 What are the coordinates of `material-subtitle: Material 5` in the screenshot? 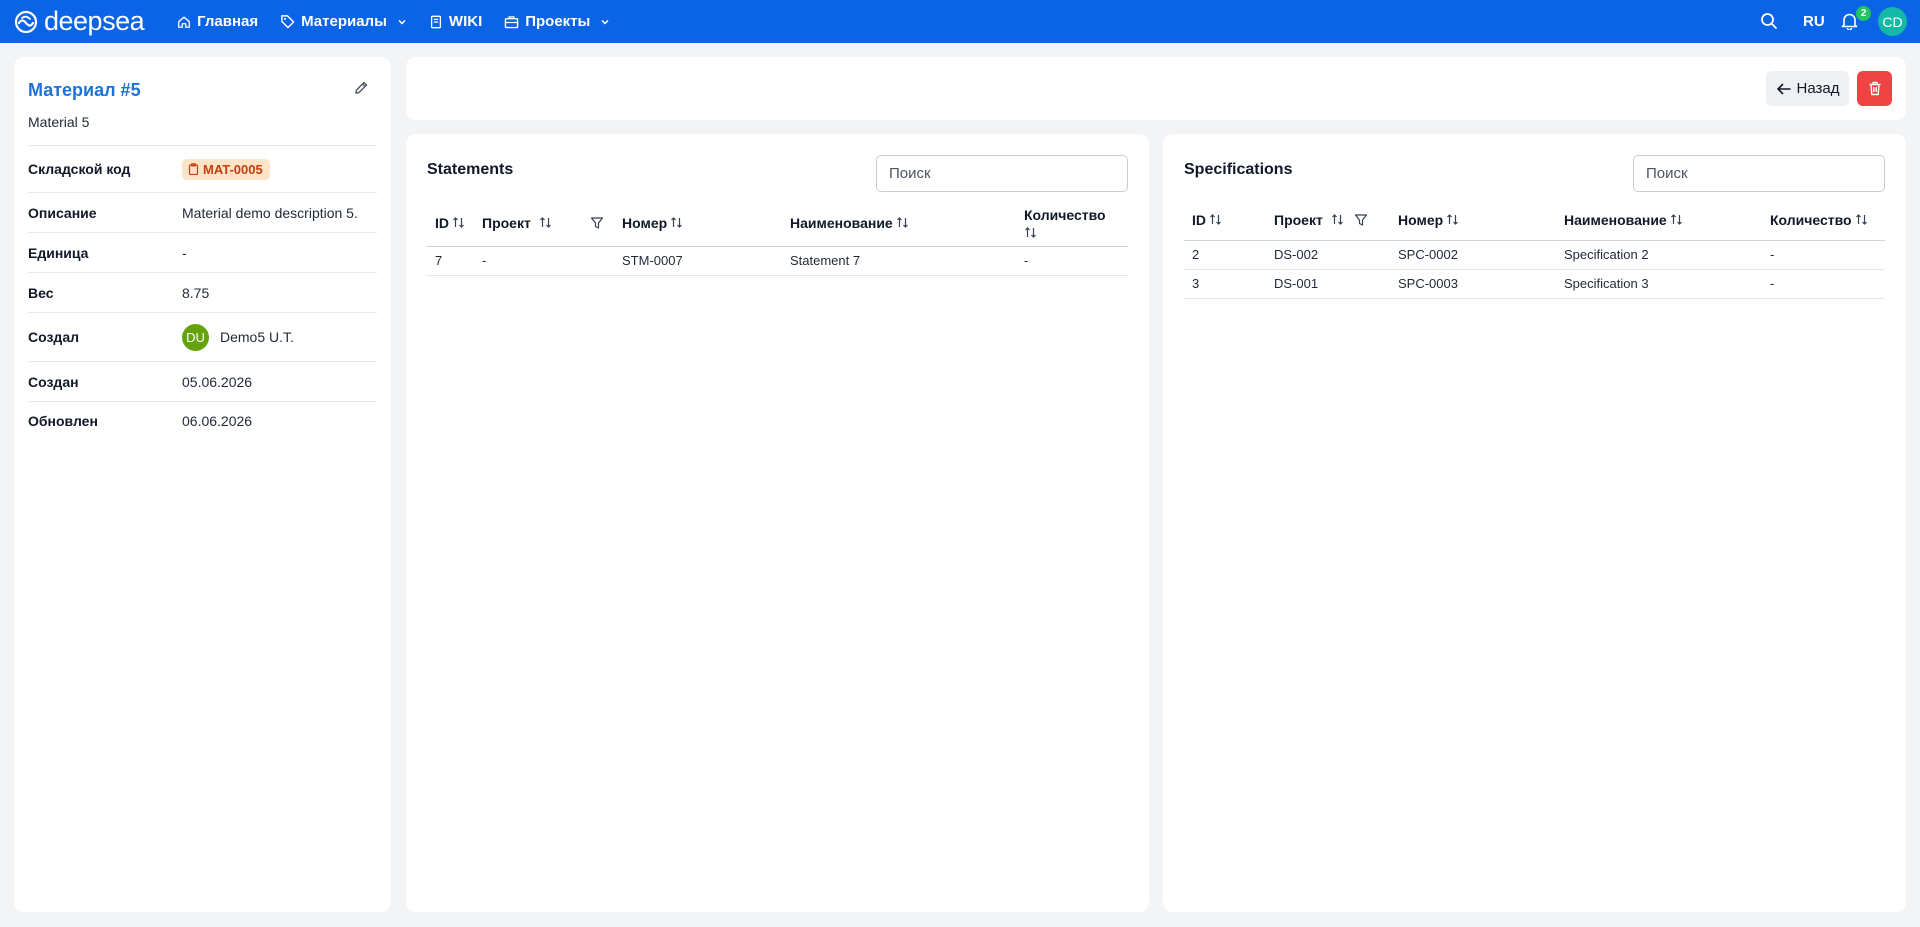 It's located at (59, 122).